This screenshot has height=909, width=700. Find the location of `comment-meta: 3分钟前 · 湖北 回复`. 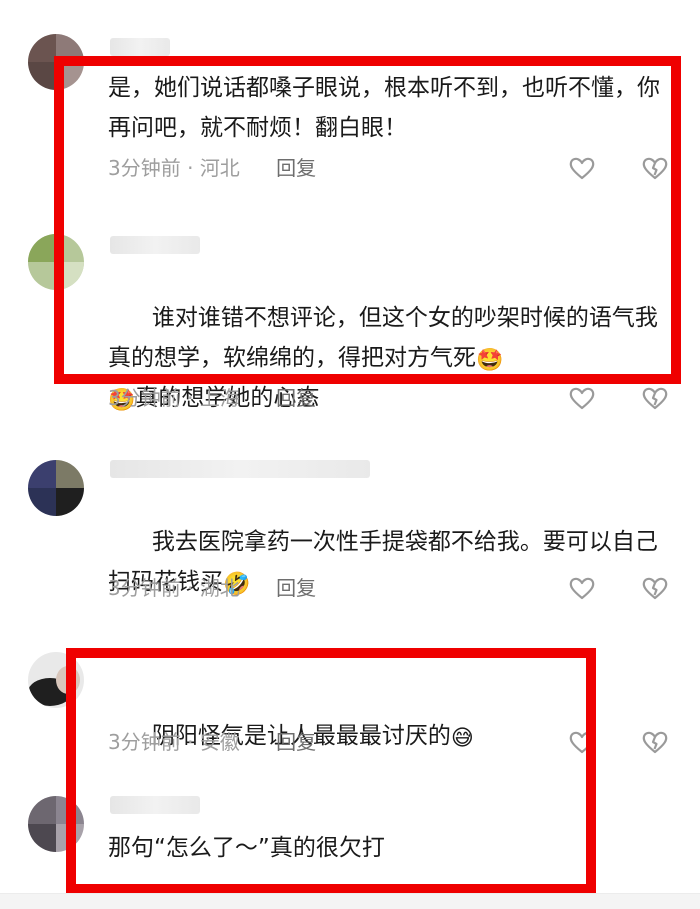

comment-meta: 3分钟前 · 湖北 回复 is located at coordinates (212, 586).